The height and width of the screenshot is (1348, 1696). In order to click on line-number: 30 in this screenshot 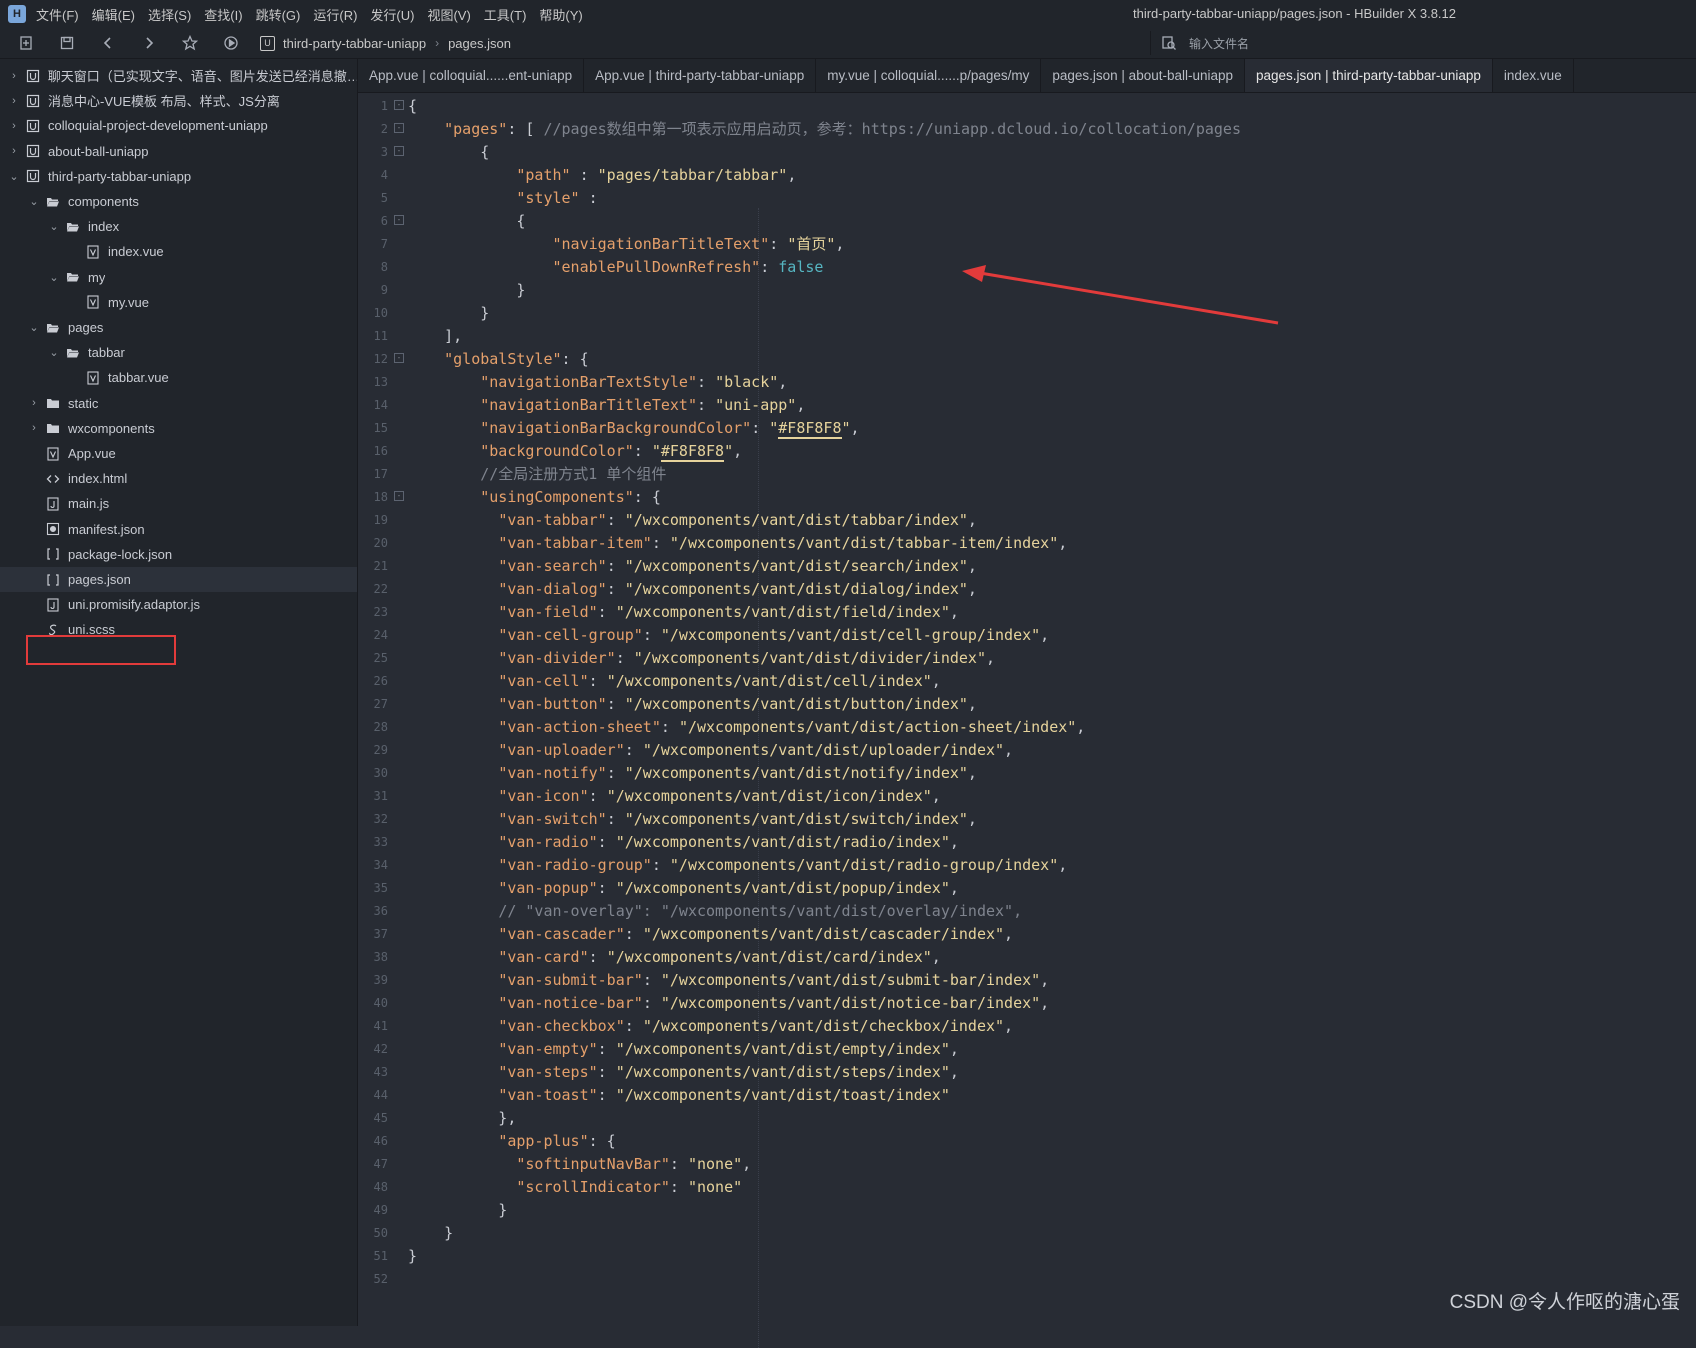, I will do `click(380, 773)`.